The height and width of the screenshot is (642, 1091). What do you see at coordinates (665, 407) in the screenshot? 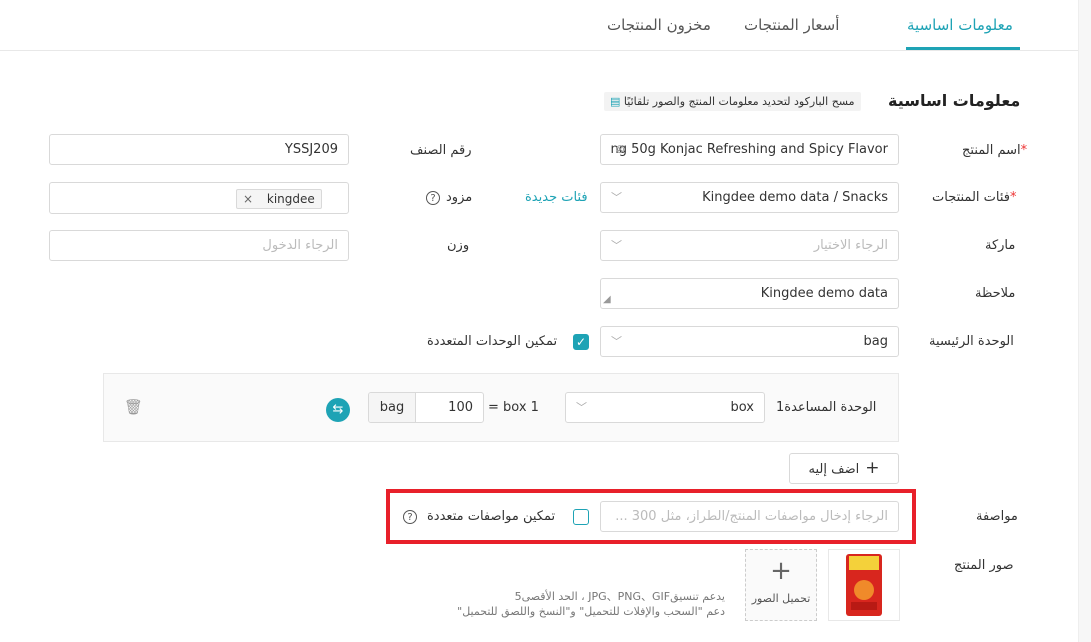
I see `aux-unit-select: box ﹀` at bounding box center [665, 407].